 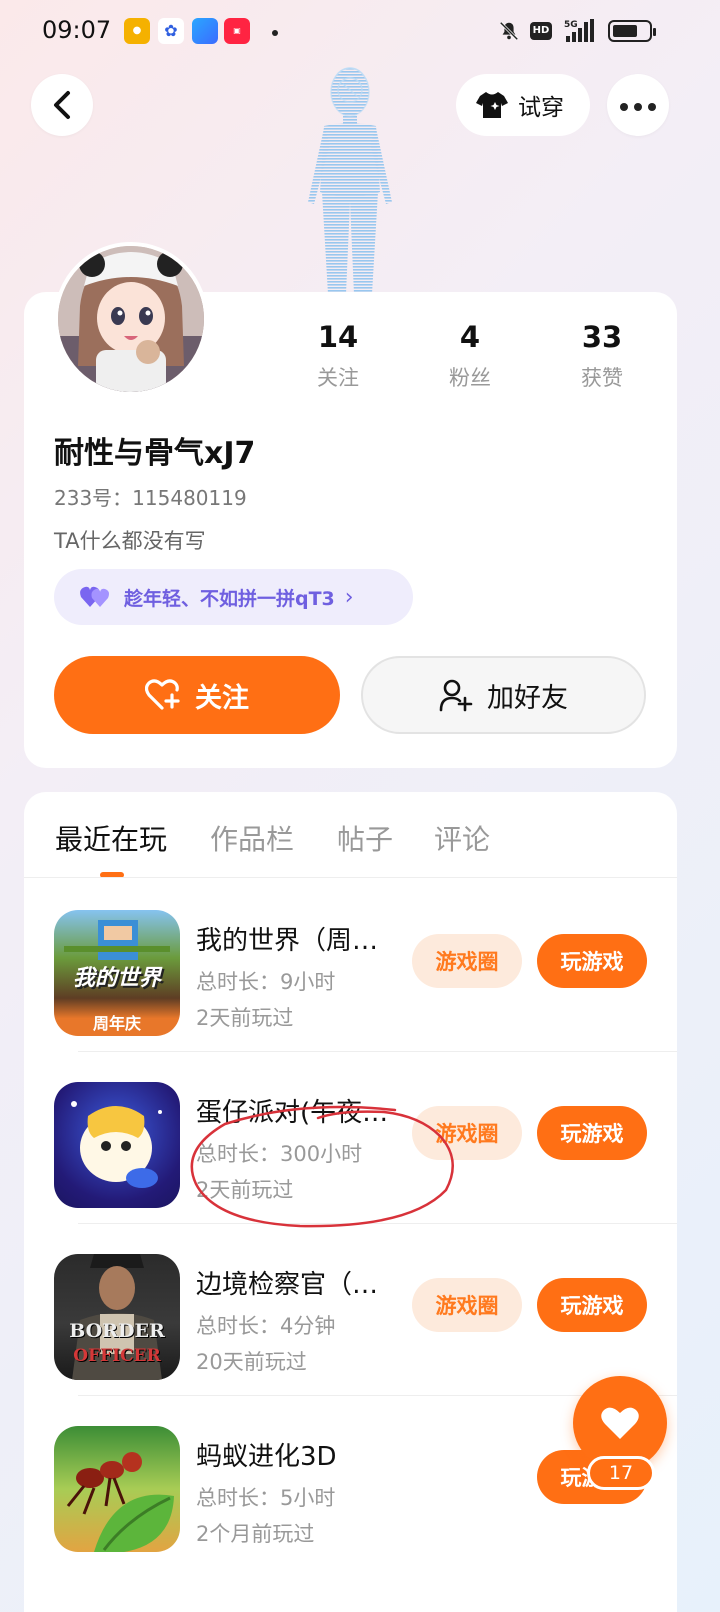 I want to click on fans-count: 4, so click(x=470, y=337).